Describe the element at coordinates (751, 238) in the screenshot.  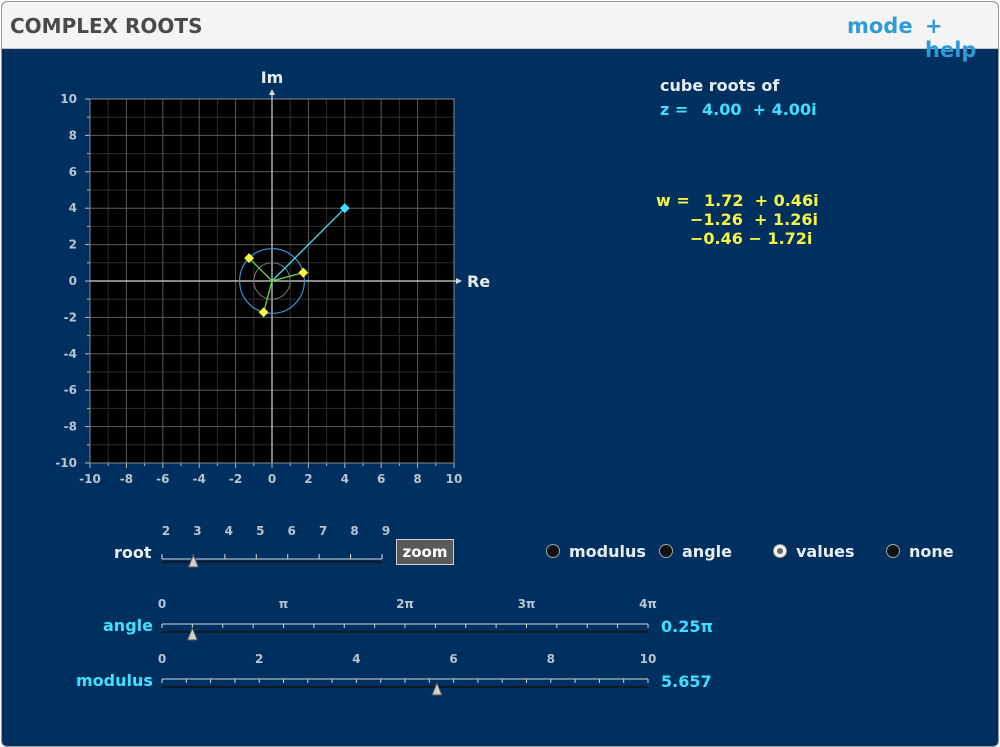
I see `root-value-3: −0.46 − 1.72i` at that location.